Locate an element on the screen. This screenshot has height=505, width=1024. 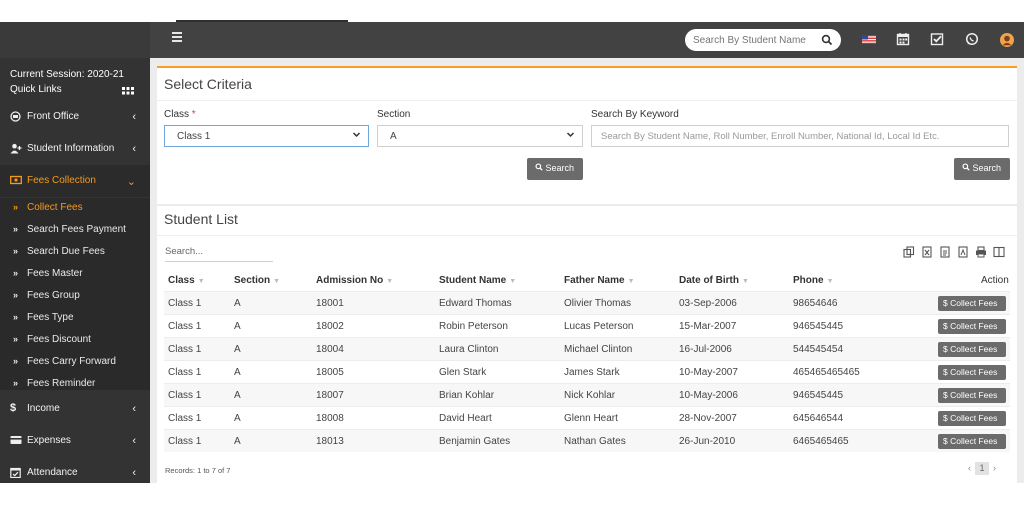
cell-date-of-birth: 10-May-2006 is located at coordinates (708, 395).